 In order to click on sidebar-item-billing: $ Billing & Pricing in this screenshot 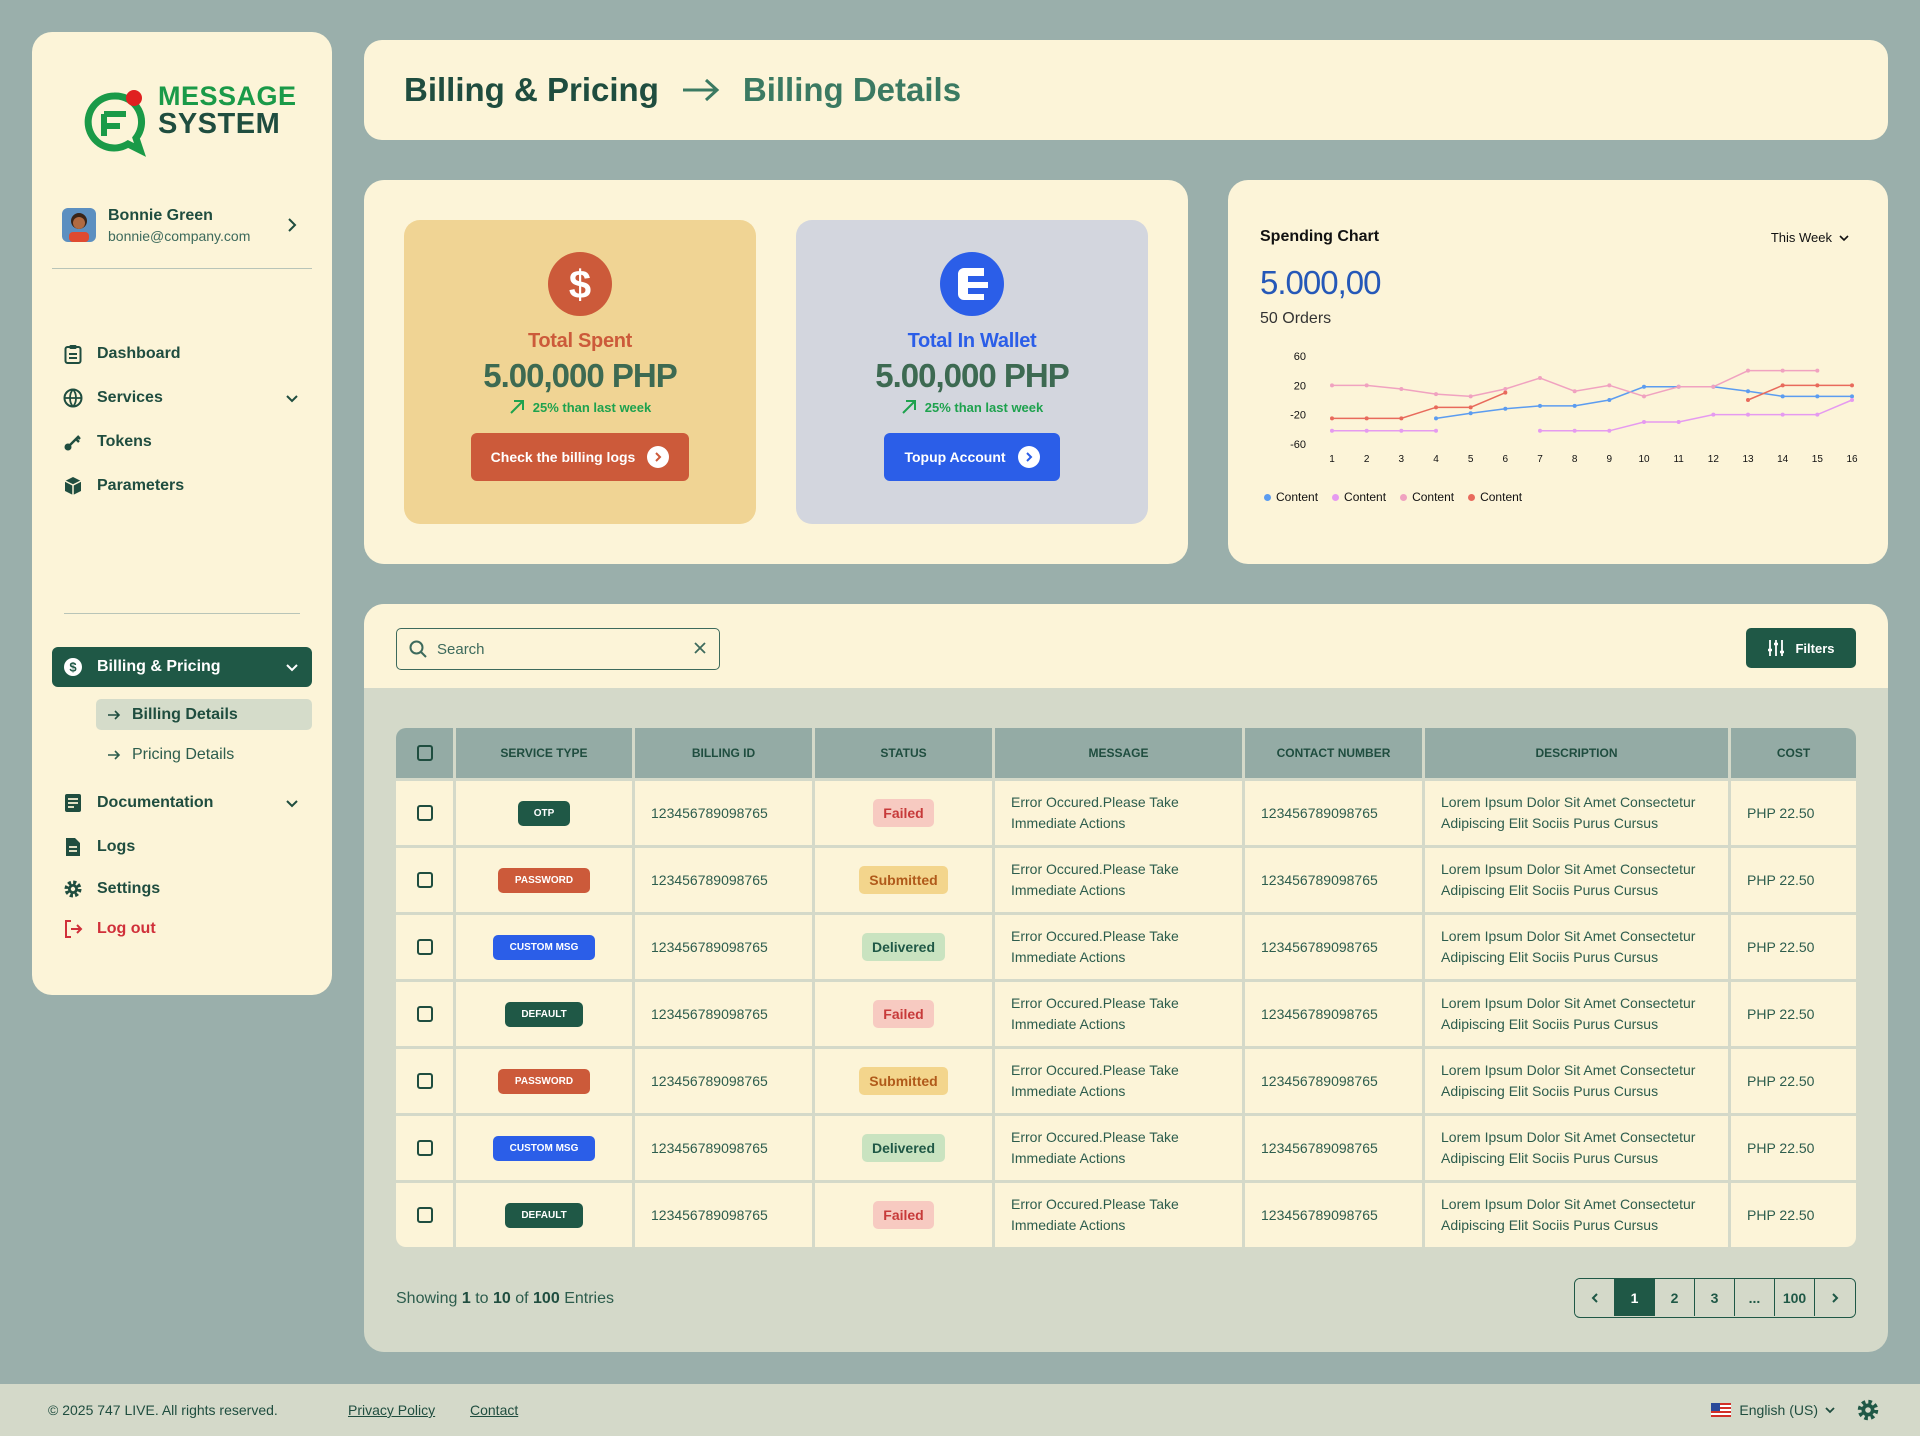, I will do `click(182, 667)`.